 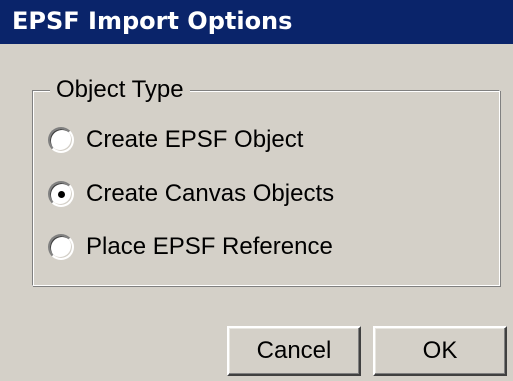 What do you see at coordinates (440, 351) in the screenshot?
I see `ok-button: OK` at bounding box center [440, 351].